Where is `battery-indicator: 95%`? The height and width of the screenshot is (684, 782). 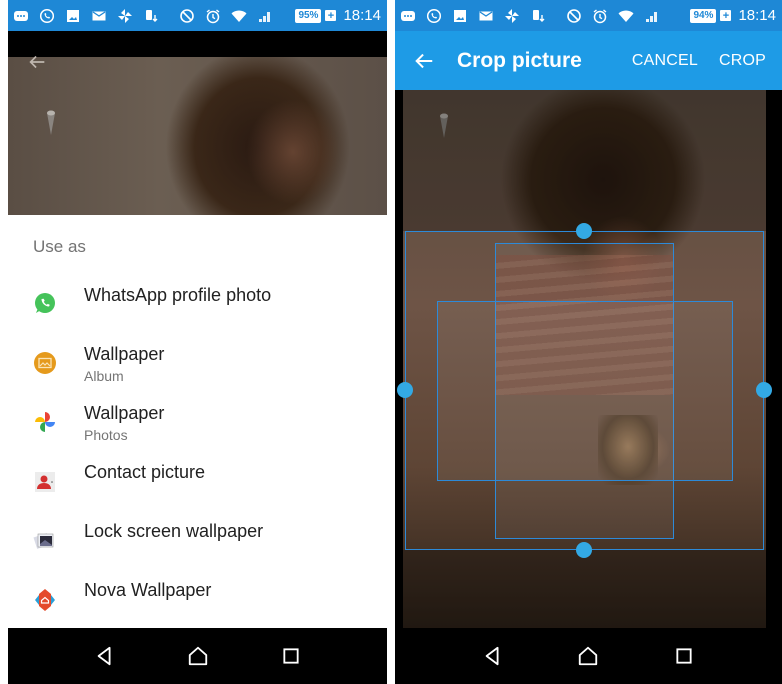 battery-indicator: 95% is located at coordinates (308, 15).